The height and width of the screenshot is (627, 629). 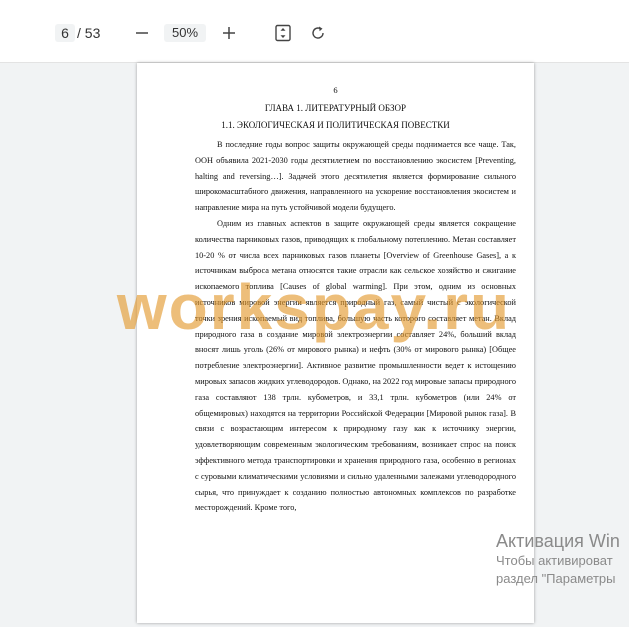 What do you see at coordinates (554, 560) in the screenshot?
I see `activation-text: Чтобы активироват` at bounding box center [554, 560].